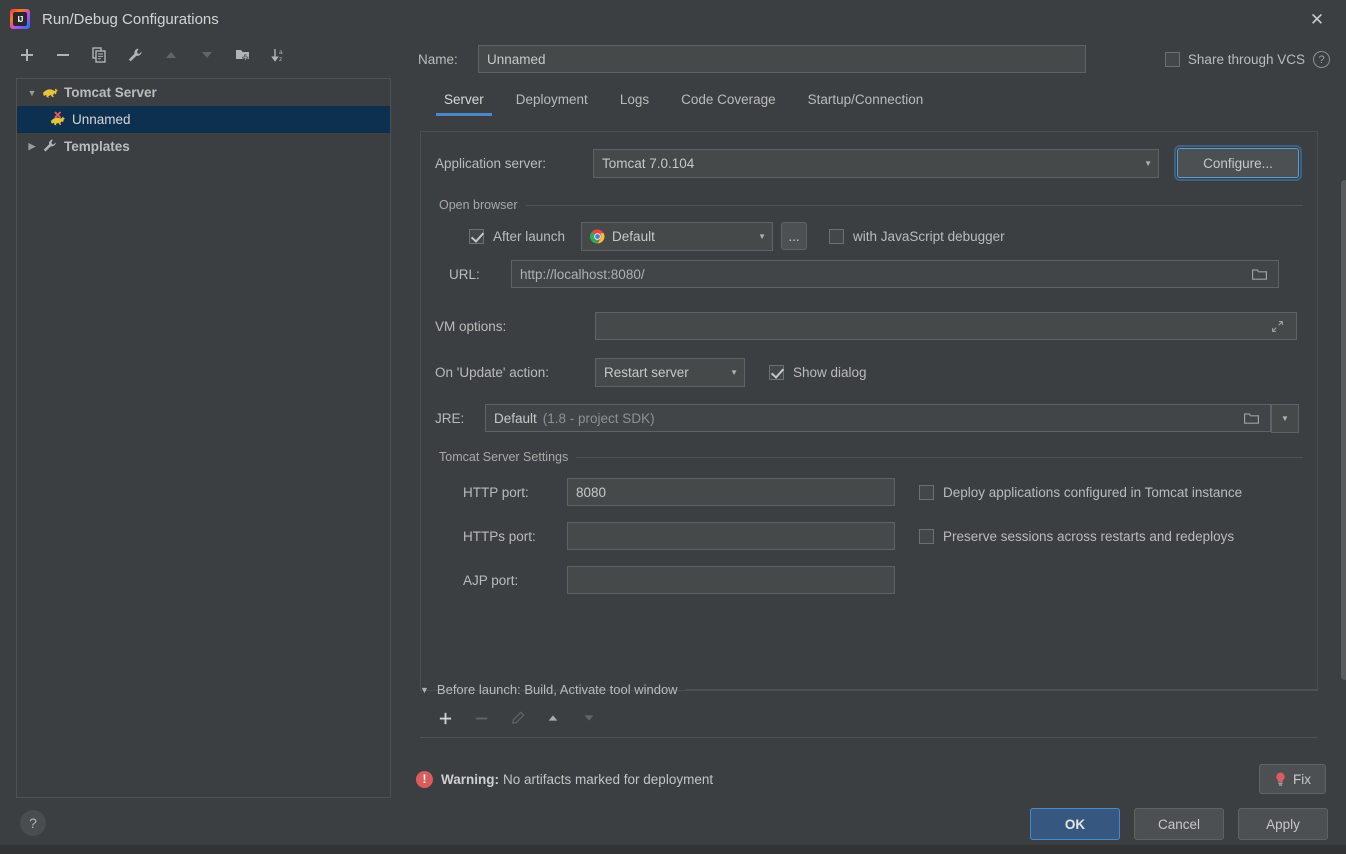  I want to click on application-server-combo: Tomcat 7.0.104 ▼, so click(876, 163).